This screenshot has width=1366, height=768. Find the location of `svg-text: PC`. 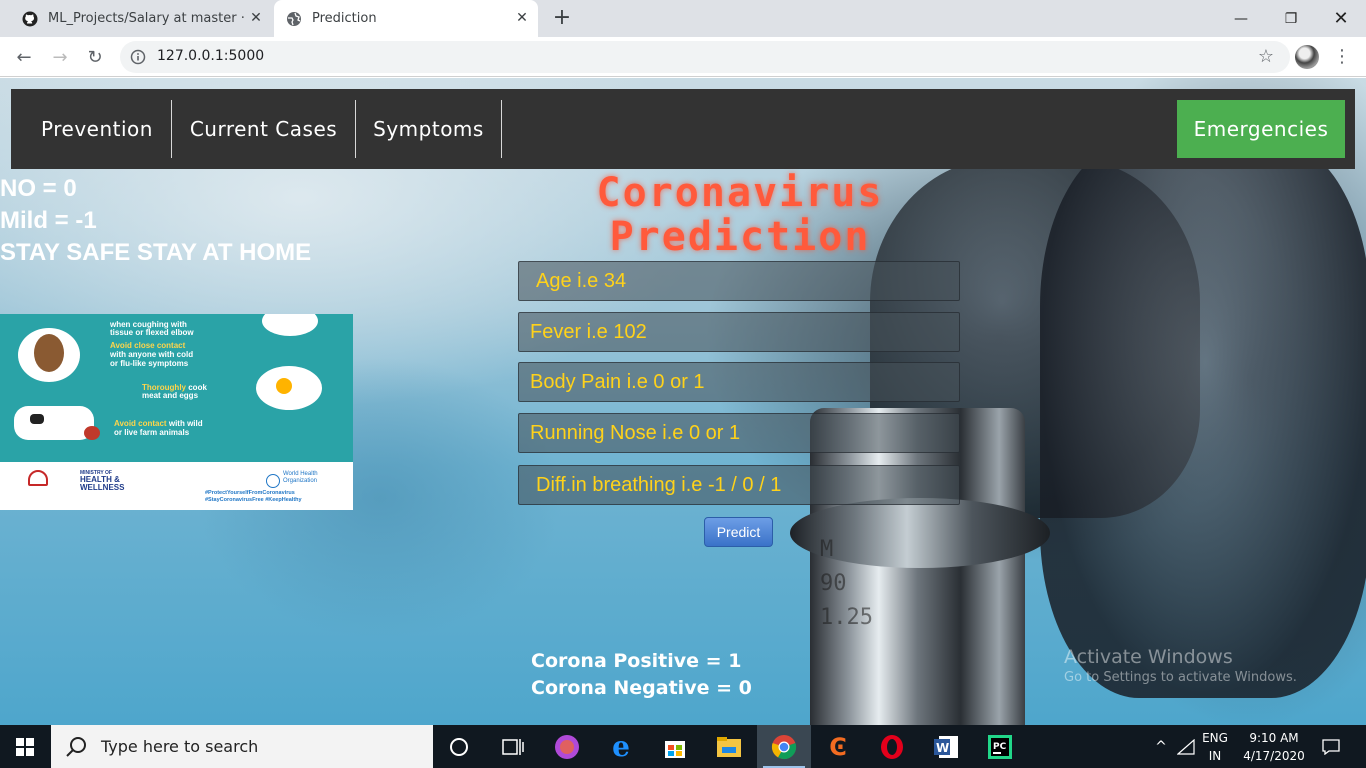

svg-text: PC is located at coordinates (1000, 747).